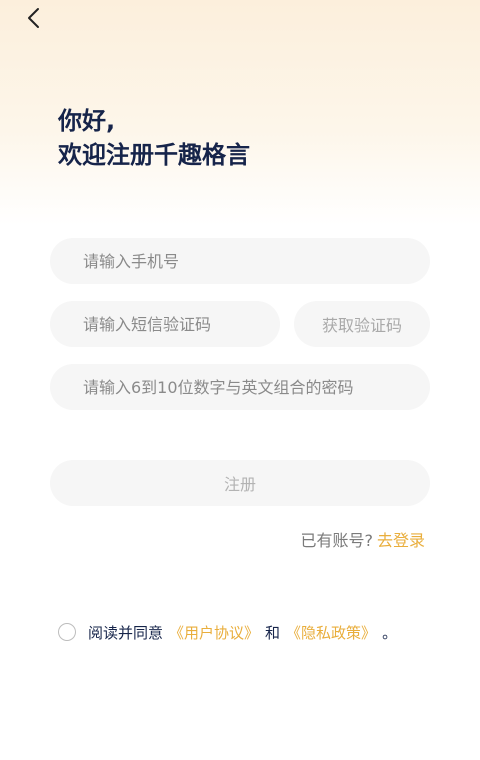  Describe the element at coordinates (240, 483) in the screenshot. I see `register-button: 注册` at that location.